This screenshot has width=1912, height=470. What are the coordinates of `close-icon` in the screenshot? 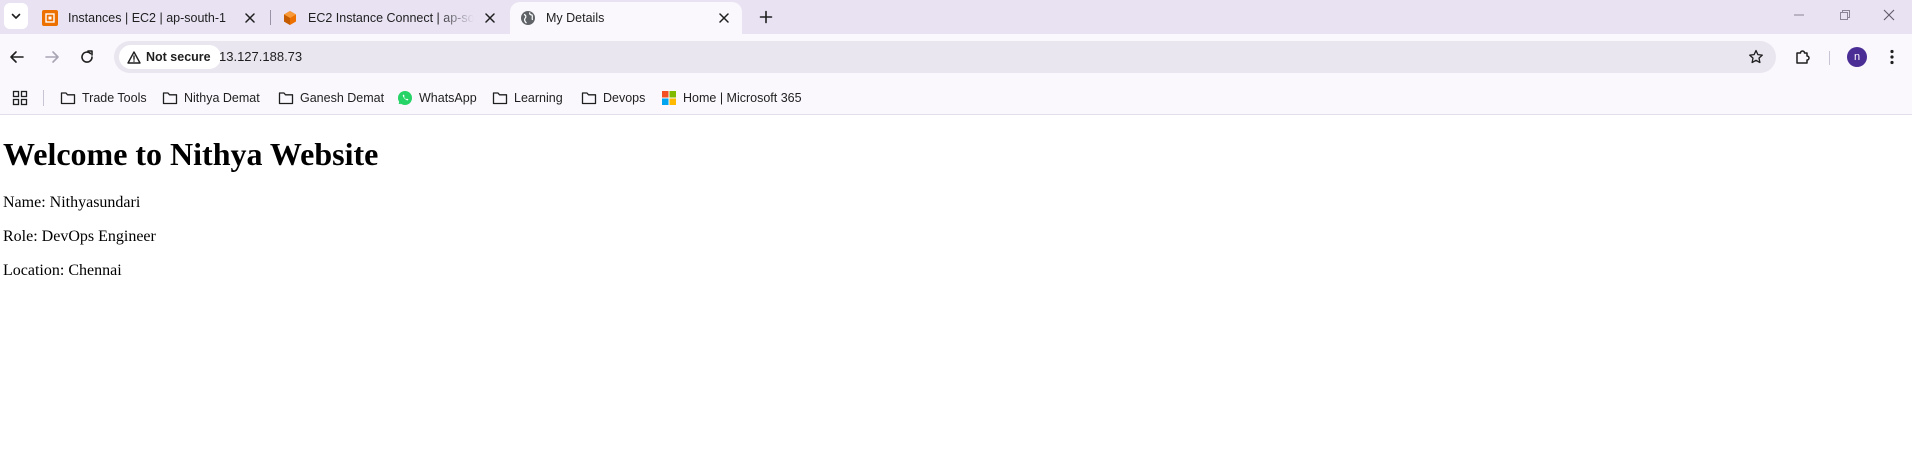 It's located at (1889, 15).